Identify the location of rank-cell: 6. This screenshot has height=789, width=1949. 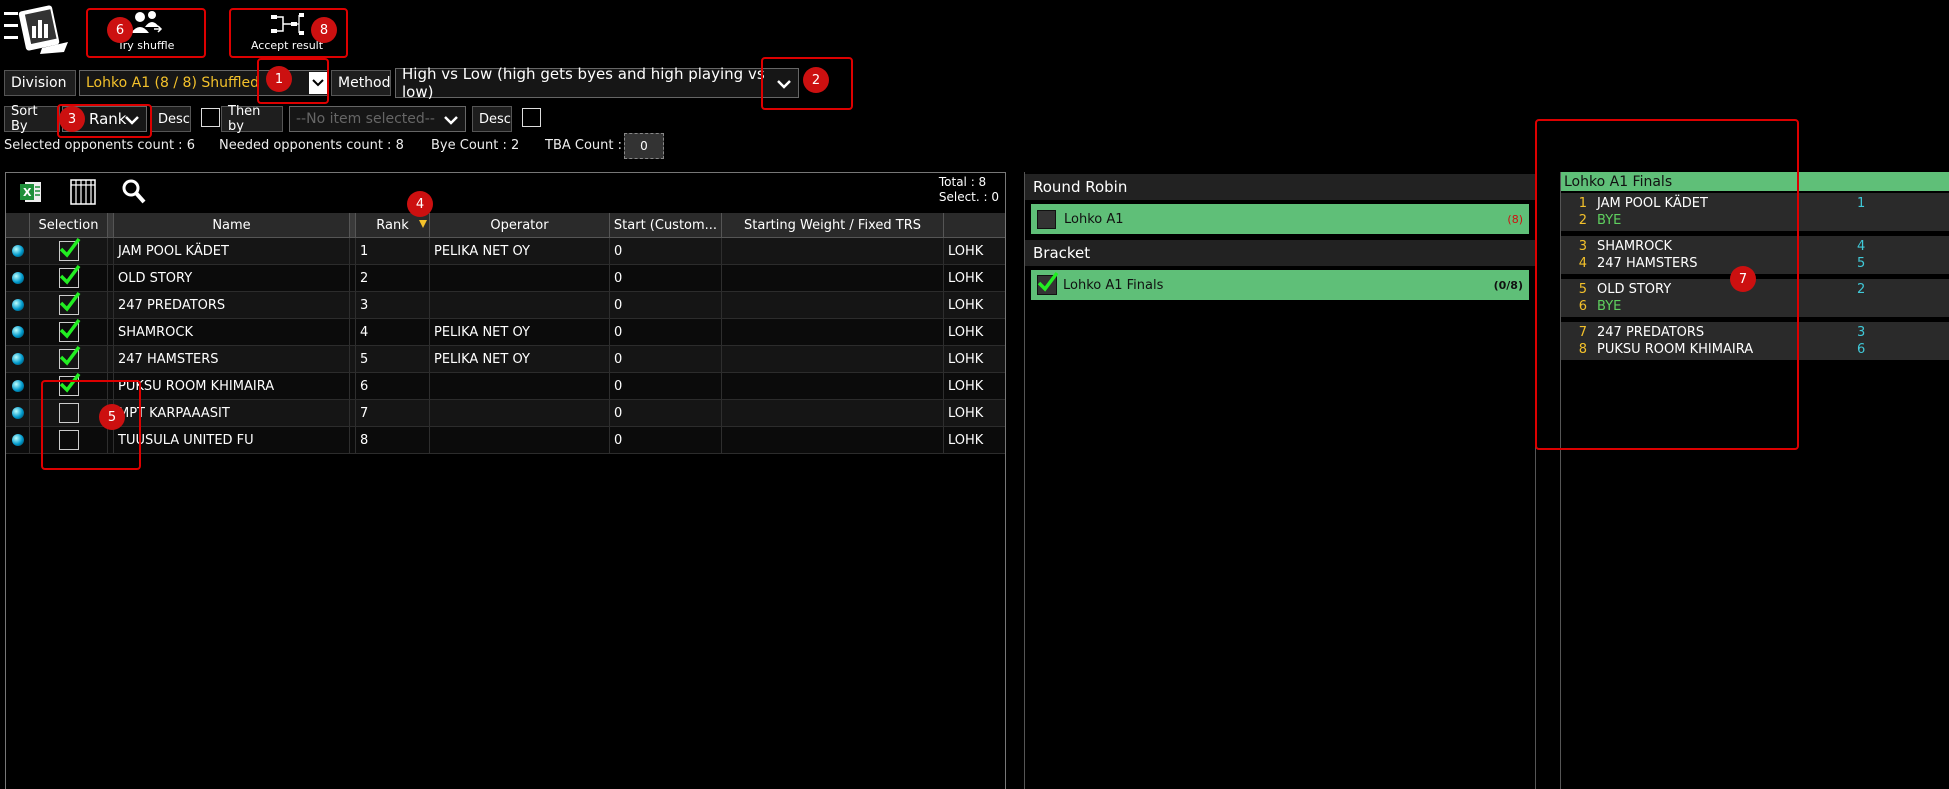
(393, 386).